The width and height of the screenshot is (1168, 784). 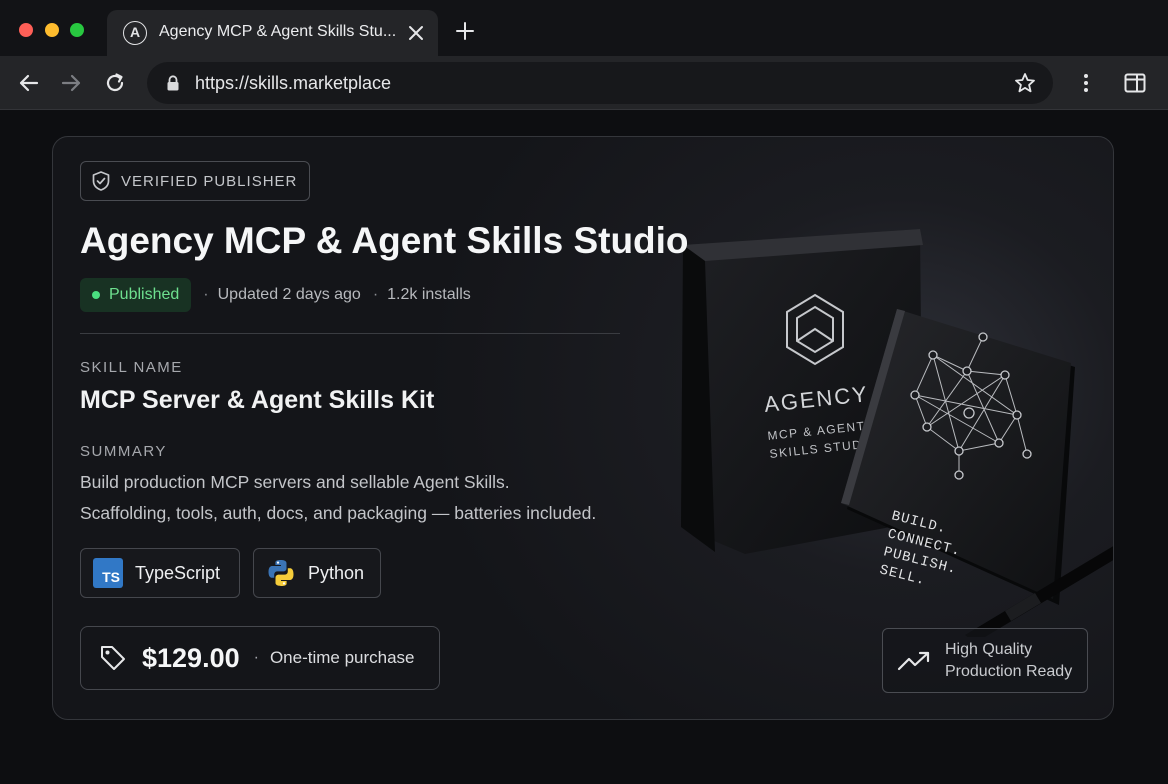 What do you see at coordinates (350, 333) in the screenshot?
I see `divider` at bounding box center [350, 333].